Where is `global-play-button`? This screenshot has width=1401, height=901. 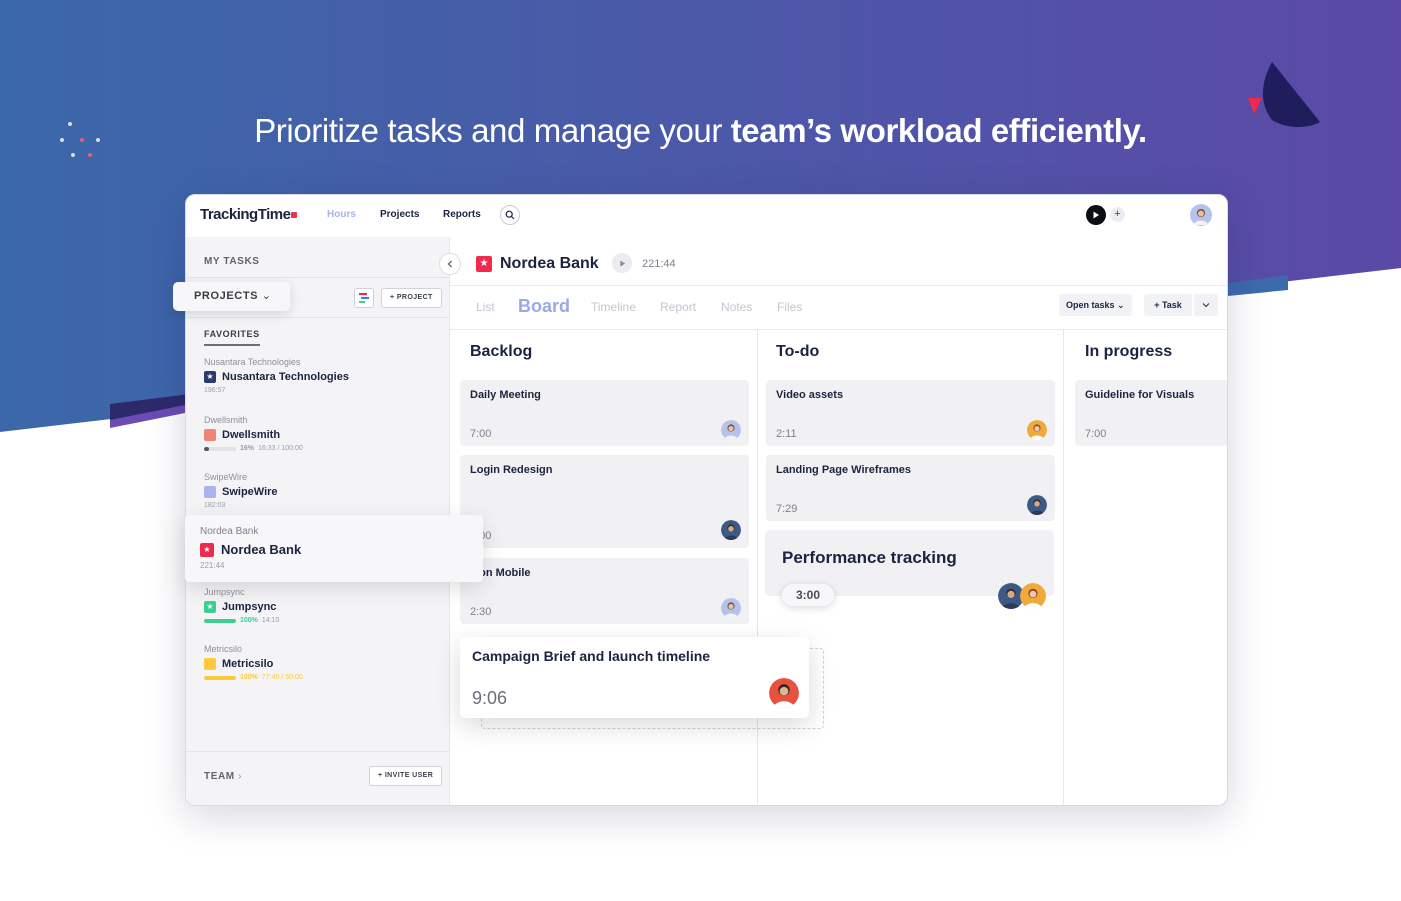
global-play-button is located at coordinates (1096, 215).